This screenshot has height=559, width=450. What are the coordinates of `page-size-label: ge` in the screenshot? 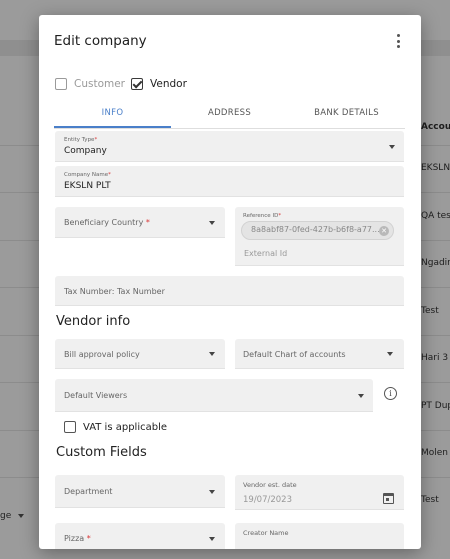 It's located at (6, 516).